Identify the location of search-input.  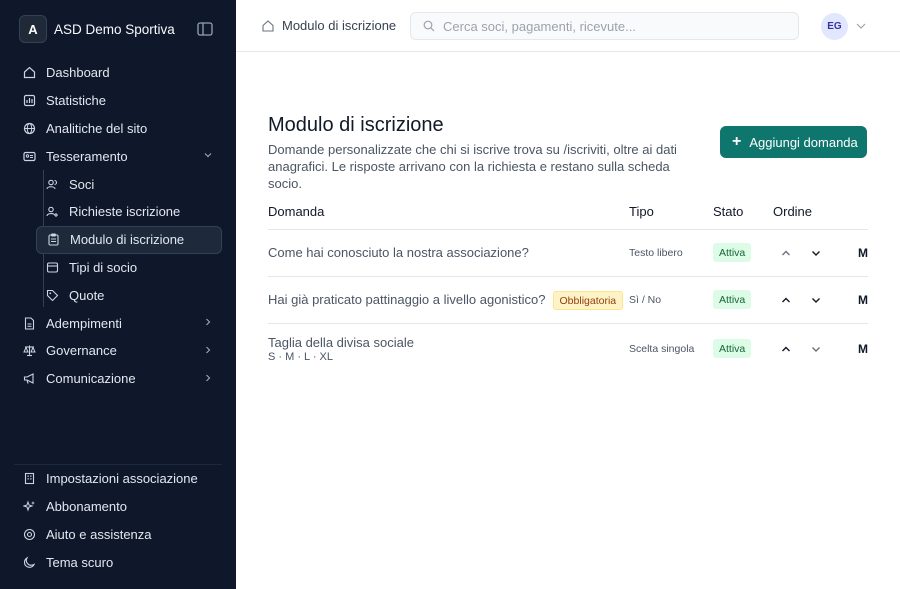
(608, 26).